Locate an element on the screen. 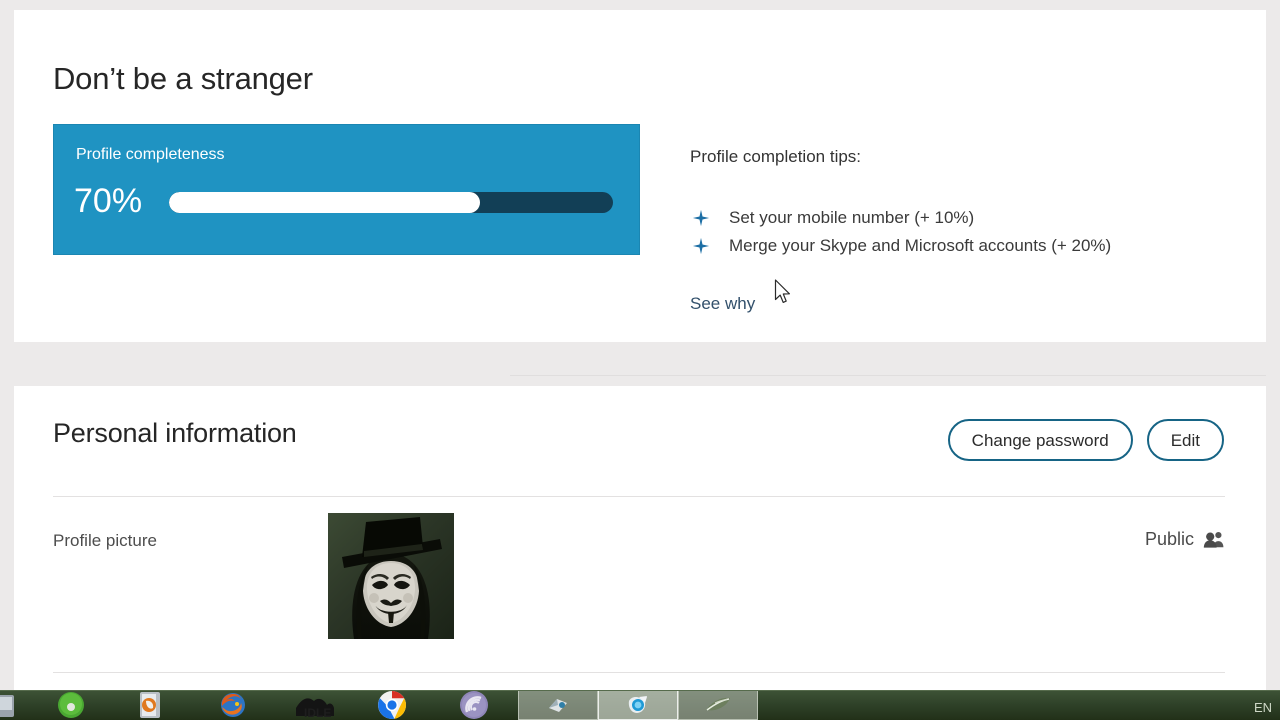  utorrent-icon is located at coordinates (474, 705).